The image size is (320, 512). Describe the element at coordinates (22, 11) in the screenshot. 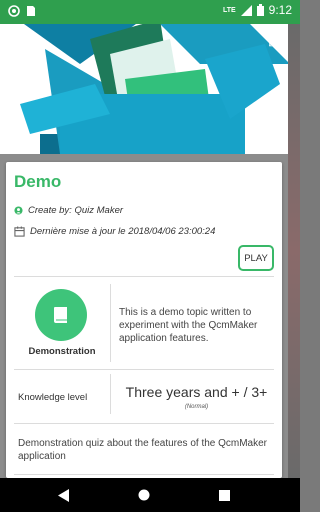

I see `notification-icons` at that location.